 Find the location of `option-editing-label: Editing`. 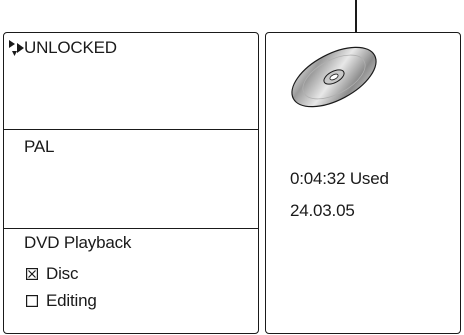

option-editing-label: Editing is located at coordinates (71, 300).